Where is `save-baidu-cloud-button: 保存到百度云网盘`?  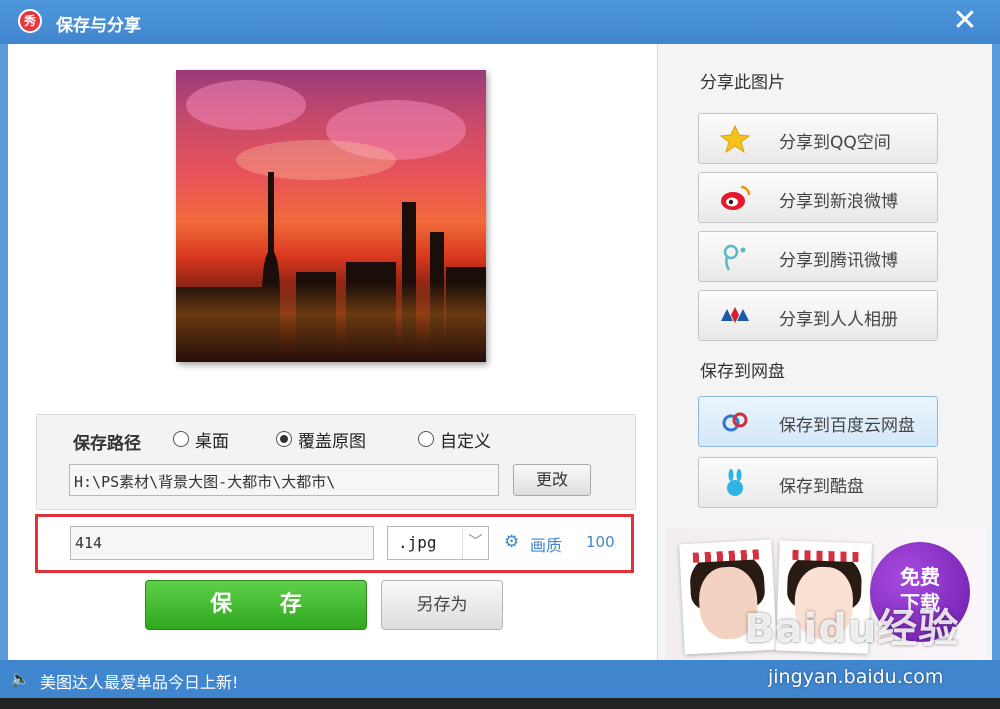
save-baidu-cloud-button: 保存到百度云网盘 is located at coordinates (818, 421).